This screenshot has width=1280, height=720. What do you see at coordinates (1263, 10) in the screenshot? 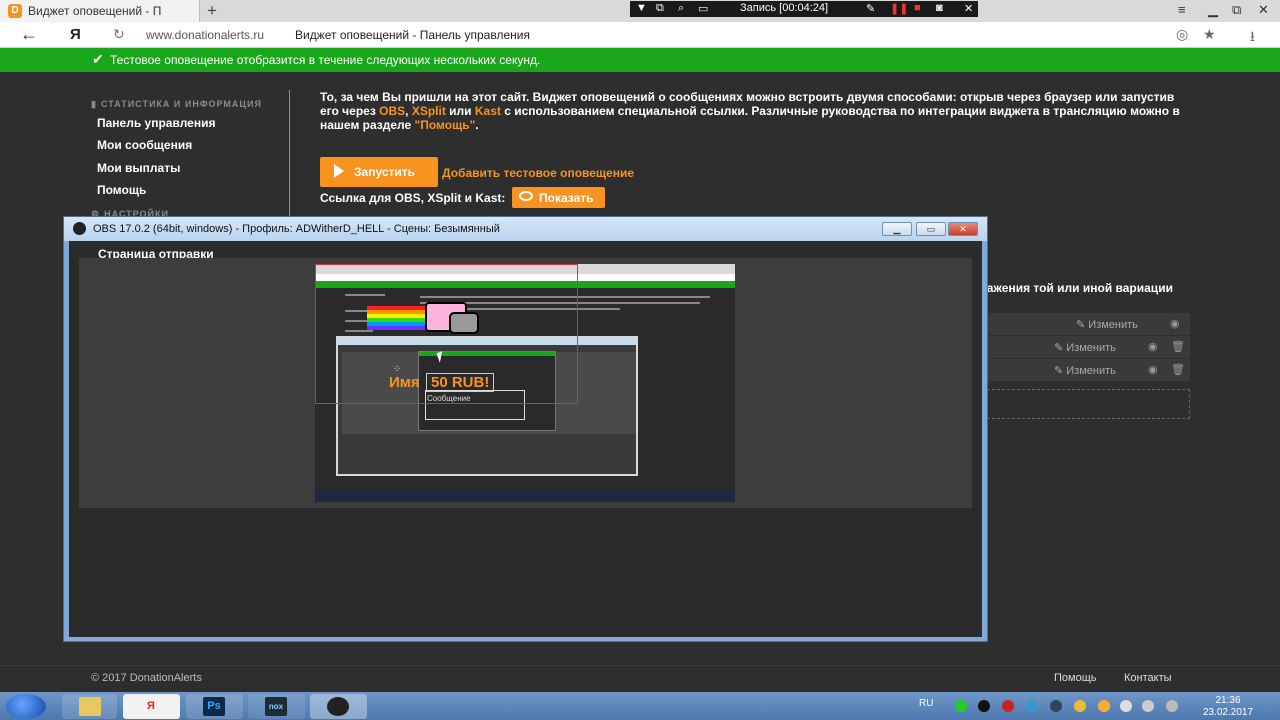
I see `close-window-icon: ✕` at bounding box center [1263, 10].